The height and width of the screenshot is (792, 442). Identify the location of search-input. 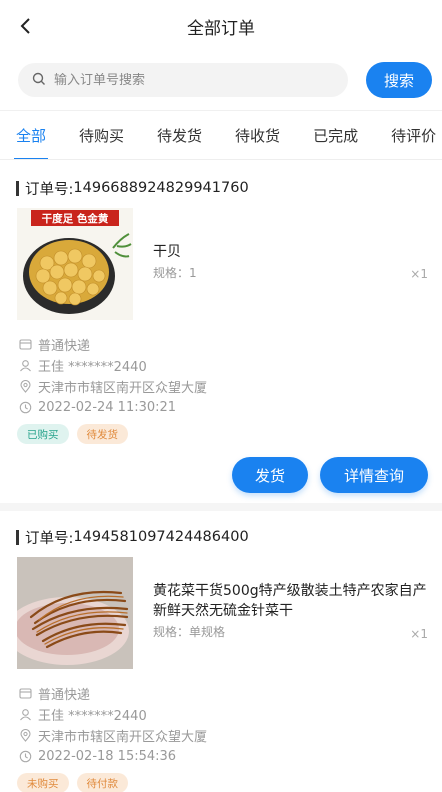
(184, 80).